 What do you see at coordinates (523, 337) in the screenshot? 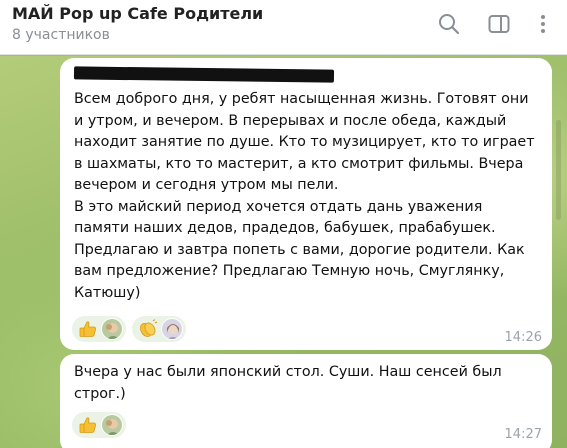
I see `message-time: 14:26` at bounding box center [523, 337].